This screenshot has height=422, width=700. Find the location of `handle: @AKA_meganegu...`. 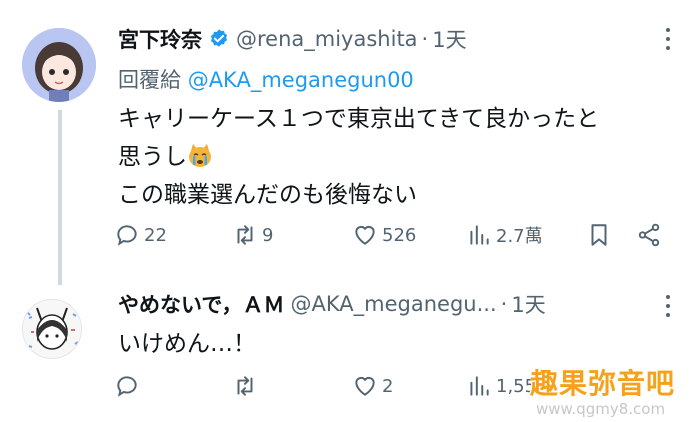

handle: @AKA_meganegu... is located at coordinates (394, 304).